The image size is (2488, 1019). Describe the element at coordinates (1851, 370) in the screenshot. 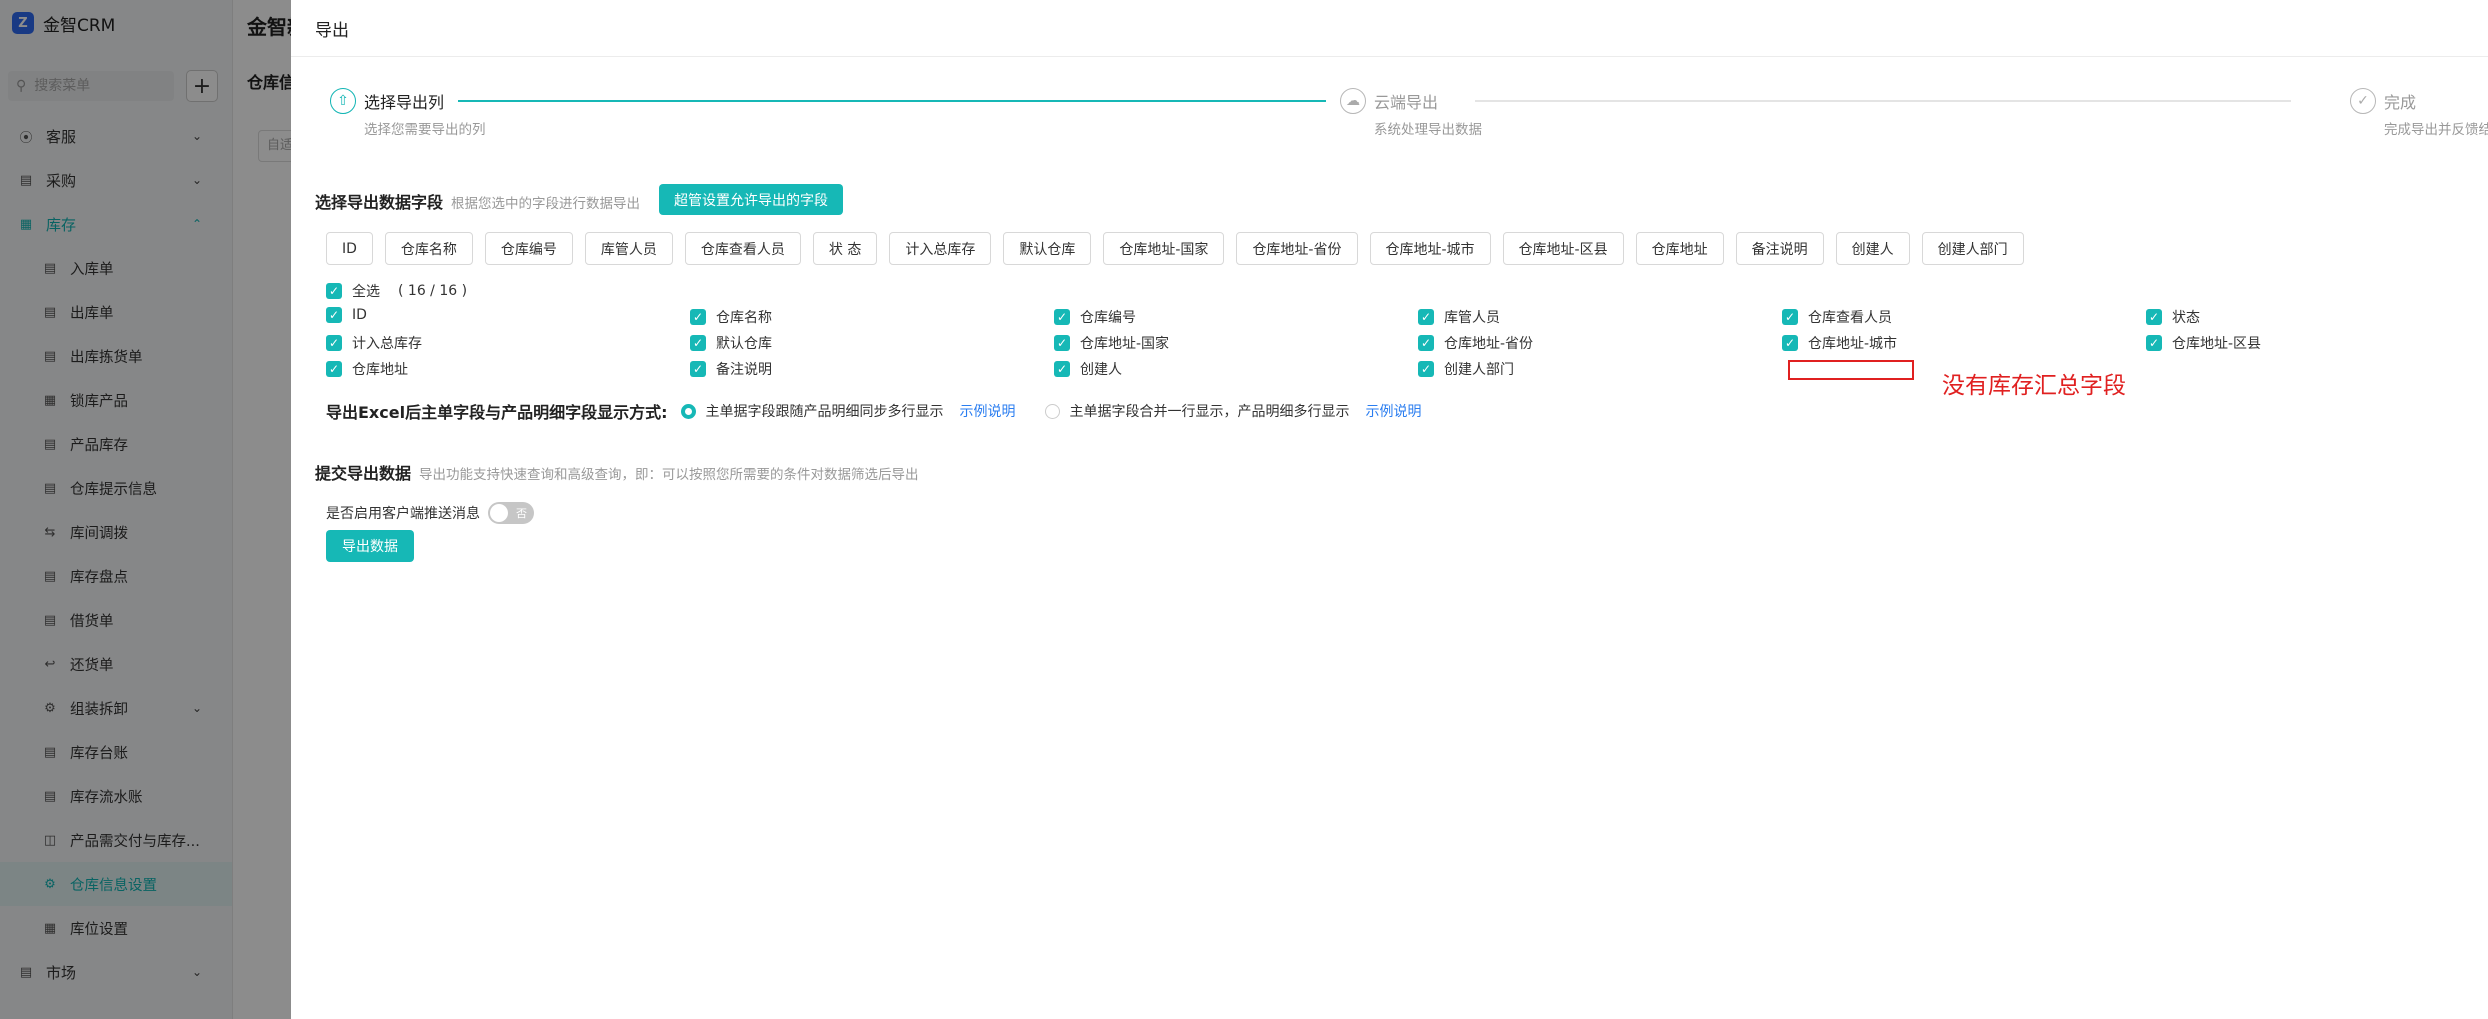

I see `annotation-box` at that location.